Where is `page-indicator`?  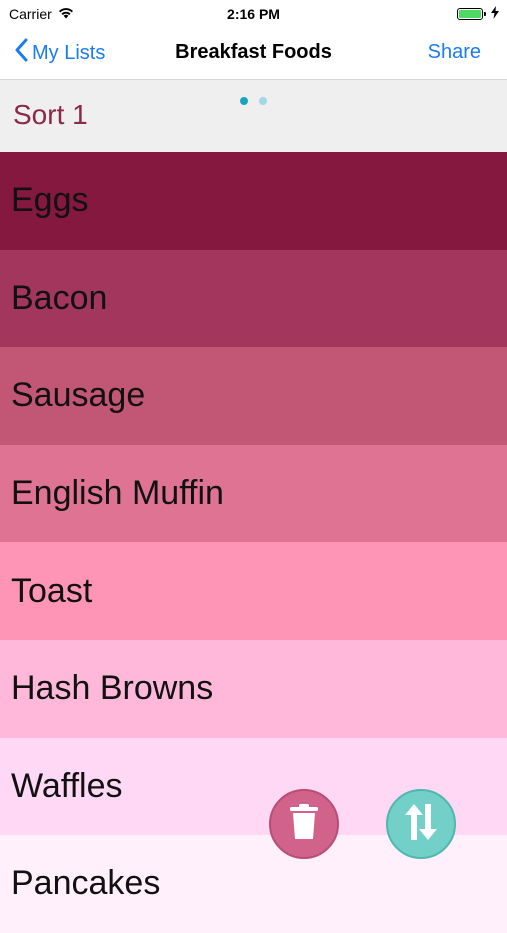 page-indicator is located at coordinates (253, 101).